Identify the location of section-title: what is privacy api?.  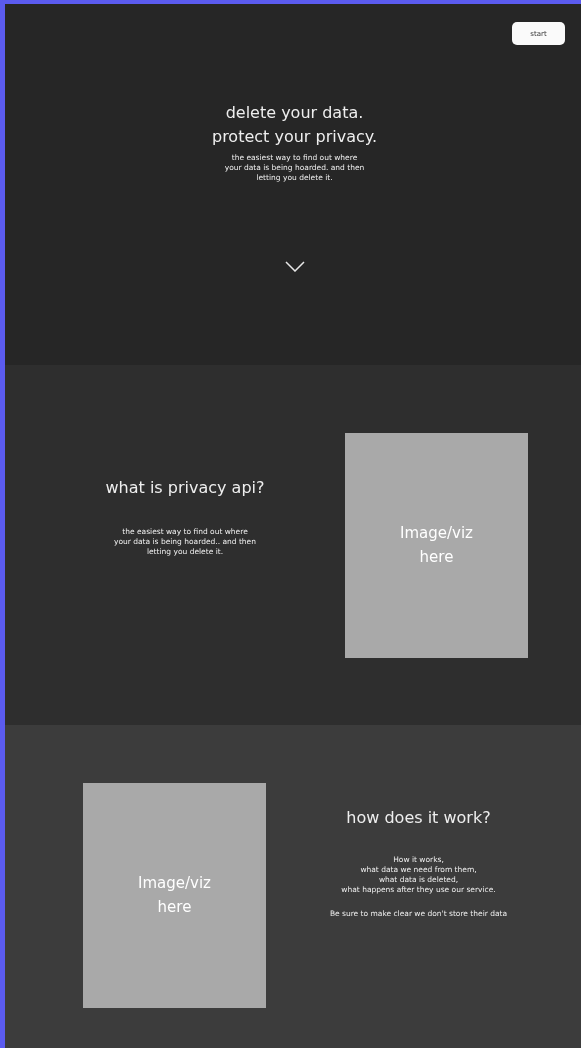
(185, 487).